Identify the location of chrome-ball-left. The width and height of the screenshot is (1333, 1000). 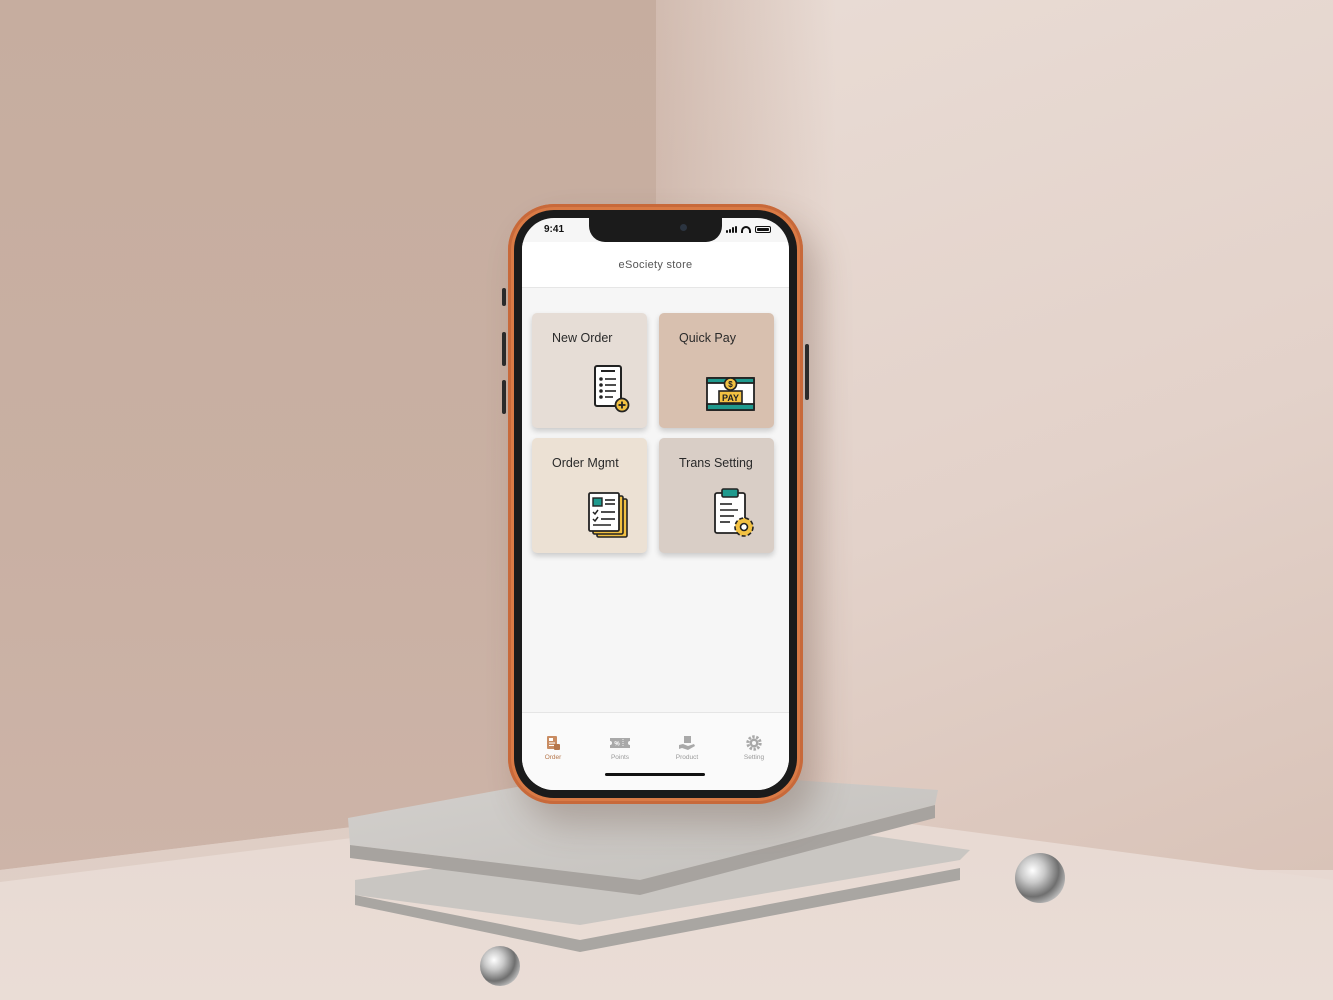
(500, 966).